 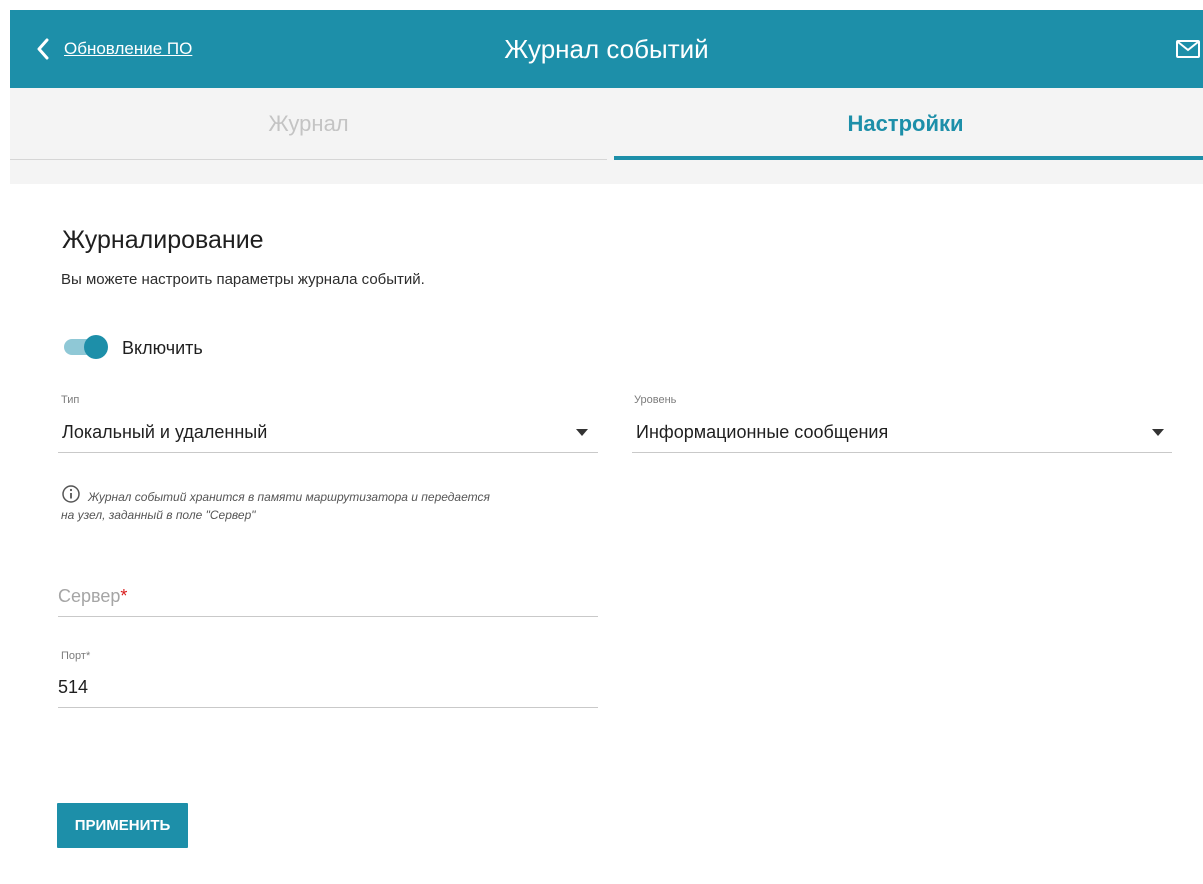 I want to click on tabs-bar: Журнал Настройки, so click(x=606, y=124).